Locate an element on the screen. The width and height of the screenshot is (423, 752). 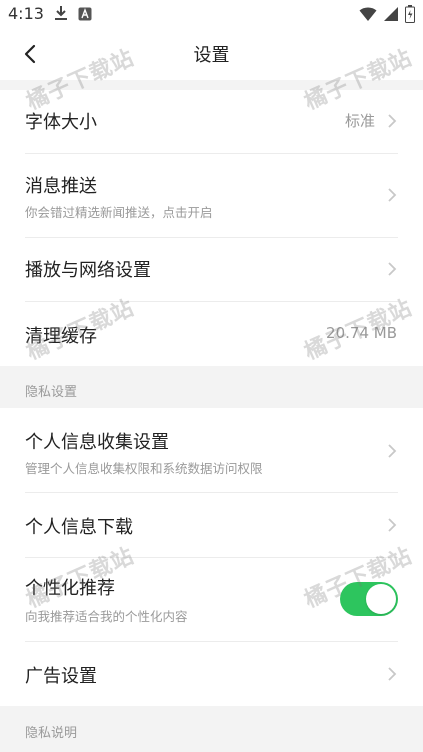
row-subtitle: 向我推荐适合我的个性化内容 is located at coordinates (106, 616).